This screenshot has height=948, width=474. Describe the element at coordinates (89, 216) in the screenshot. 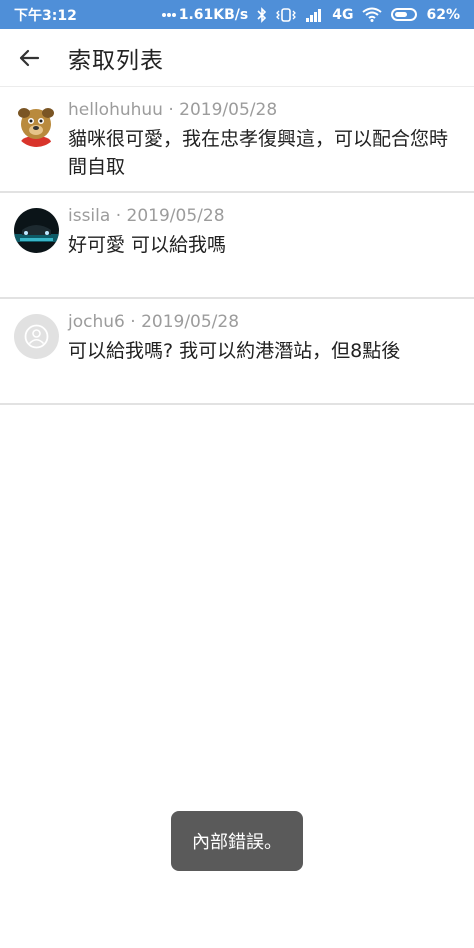

I see `request-username: issila` at that location.